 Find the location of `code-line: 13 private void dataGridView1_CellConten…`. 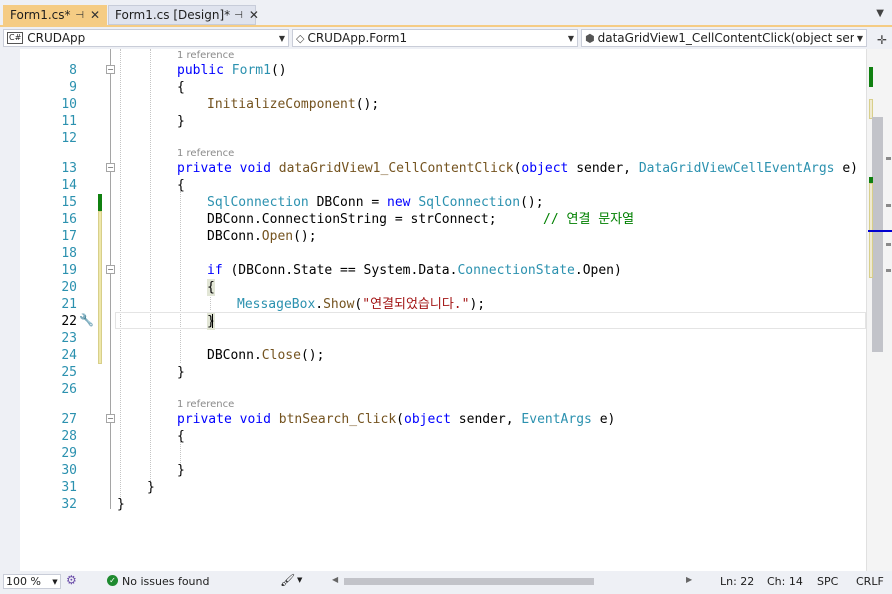

code-line: 13 private void dataGridView1_CellConten… is located at coordinates (433, 168).